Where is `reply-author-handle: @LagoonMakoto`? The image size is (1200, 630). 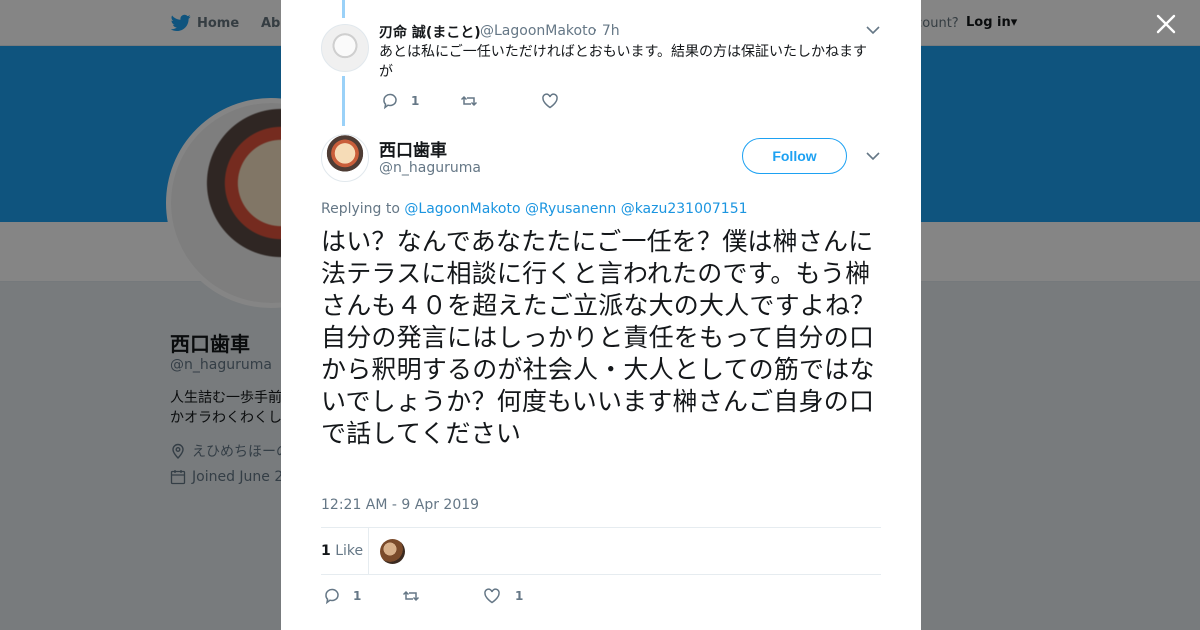 reply-author-handle: @LagoonMakoto is located at coordinates (538, 31).